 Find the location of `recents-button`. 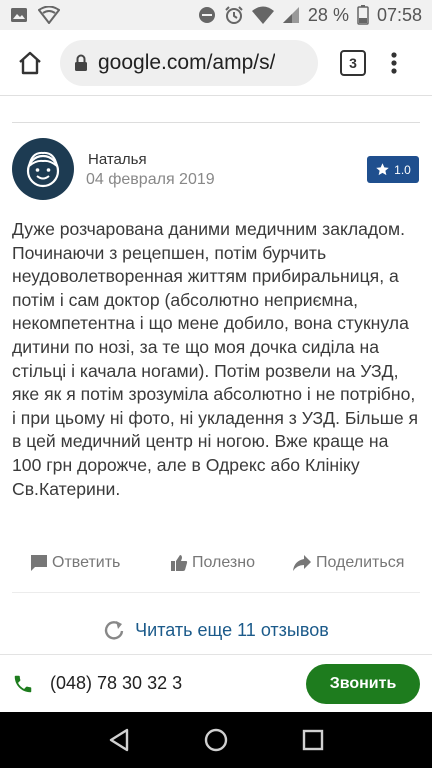

recents-button is located at coordinates (313, 740).